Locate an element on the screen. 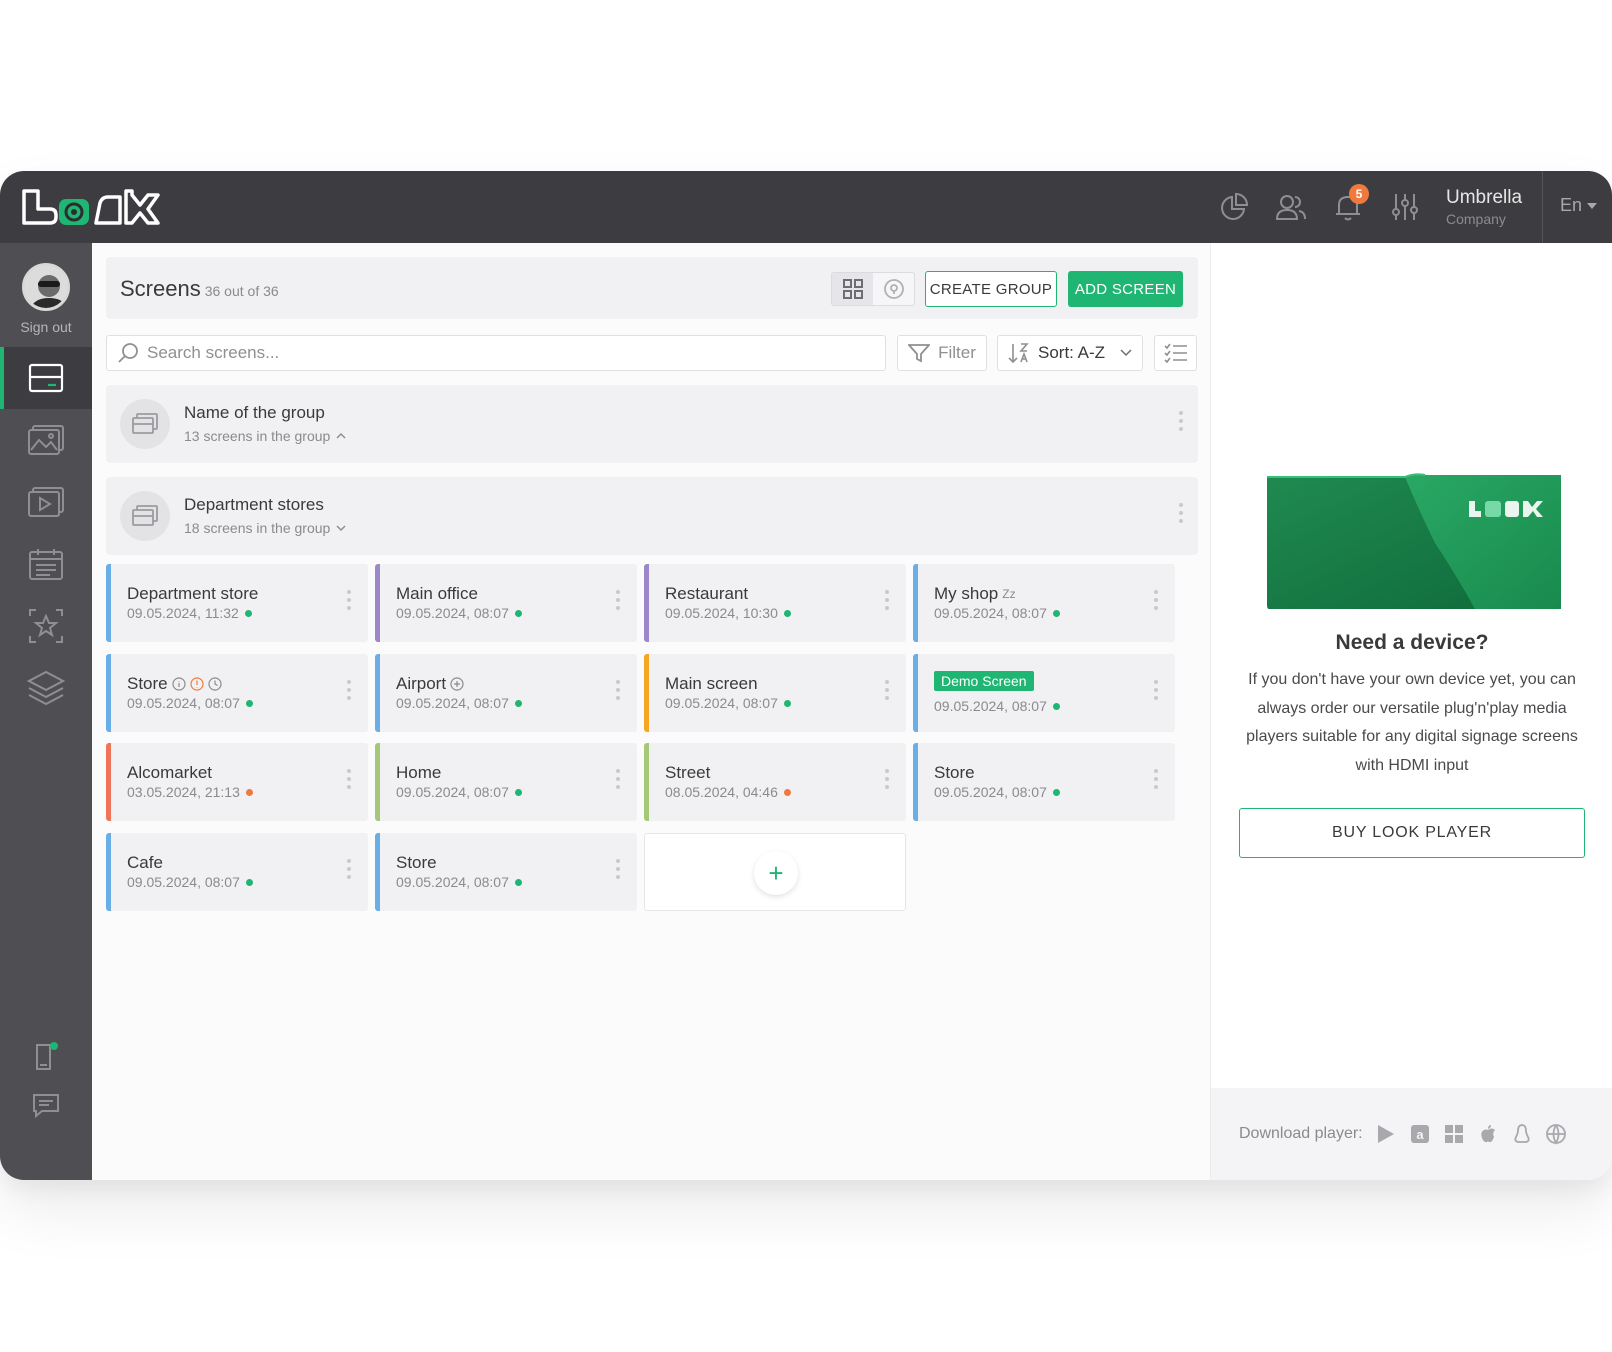  map-pin-icon is located at coordinates (893, 289).